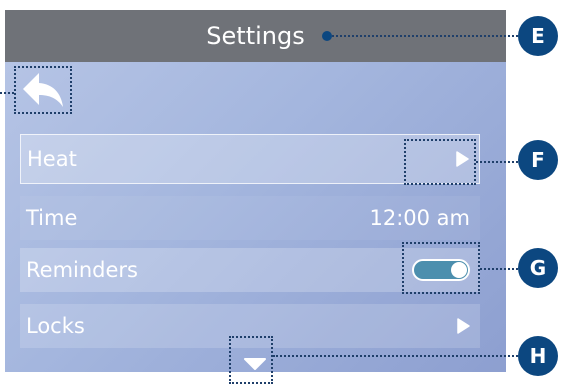 This screenshot has width=561, height=388. I want to click on callout-back-outline, so click(43, 90).